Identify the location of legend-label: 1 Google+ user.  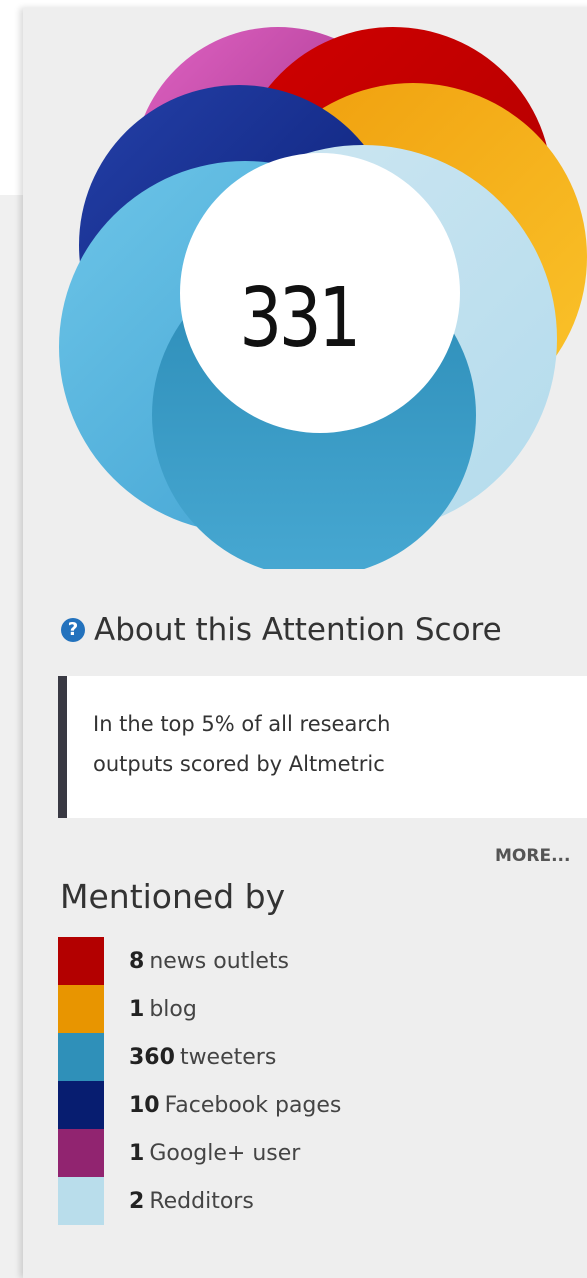
(214, 1153).